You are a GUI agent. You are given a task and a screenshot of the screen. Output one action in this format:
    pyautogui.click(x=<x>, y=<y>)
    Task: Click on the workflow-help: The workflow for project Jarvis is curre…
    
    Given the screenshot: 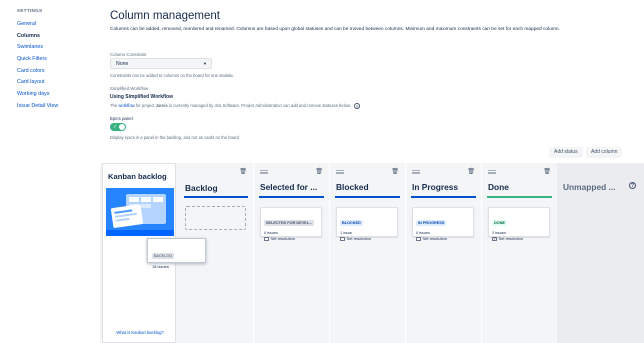 What is the action you would take?
    pyautogui.click(x=235, y=106)
    